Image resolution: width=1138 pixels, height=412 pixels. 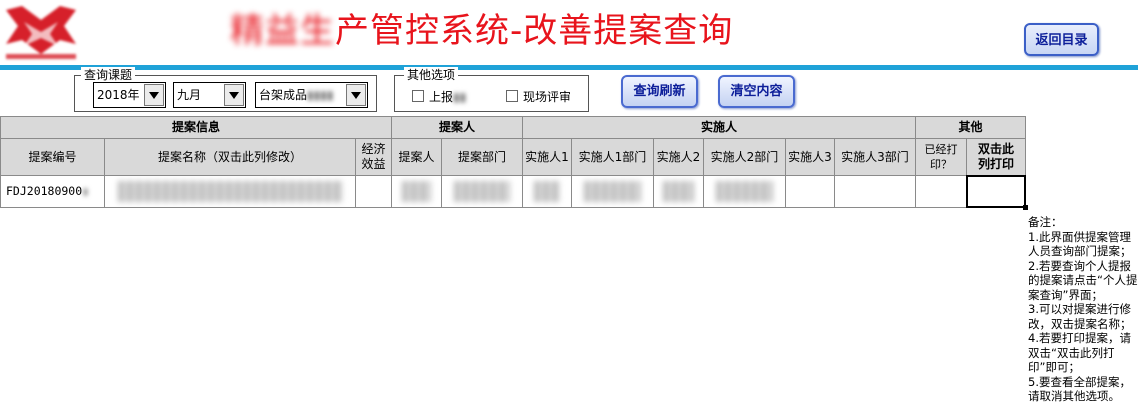 I want to click on cell-printed, so click(x=941, y=191).